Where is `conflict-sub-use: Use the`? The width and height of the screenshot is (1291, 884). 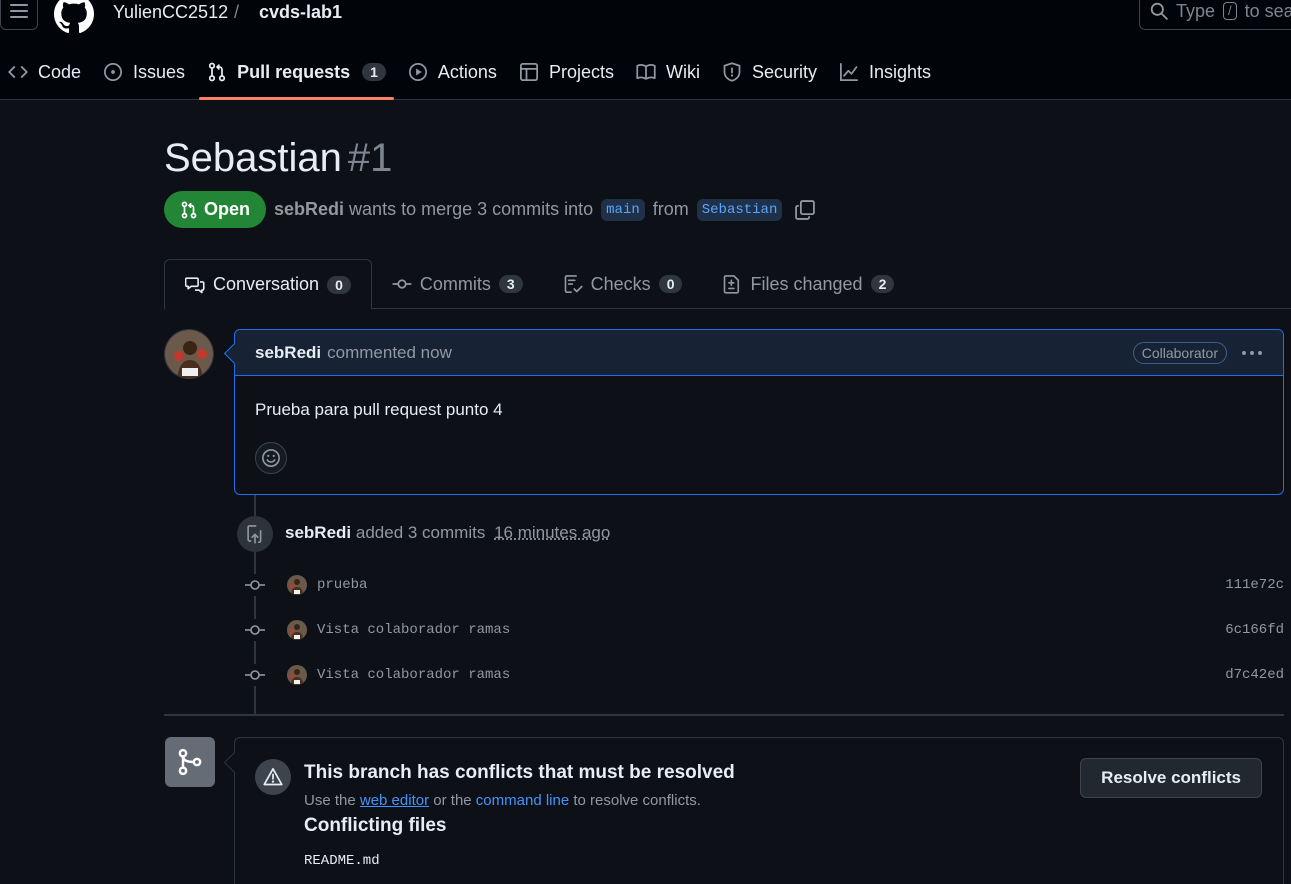 conflict-sub-use: Use the is located at coordinates (330, 800).